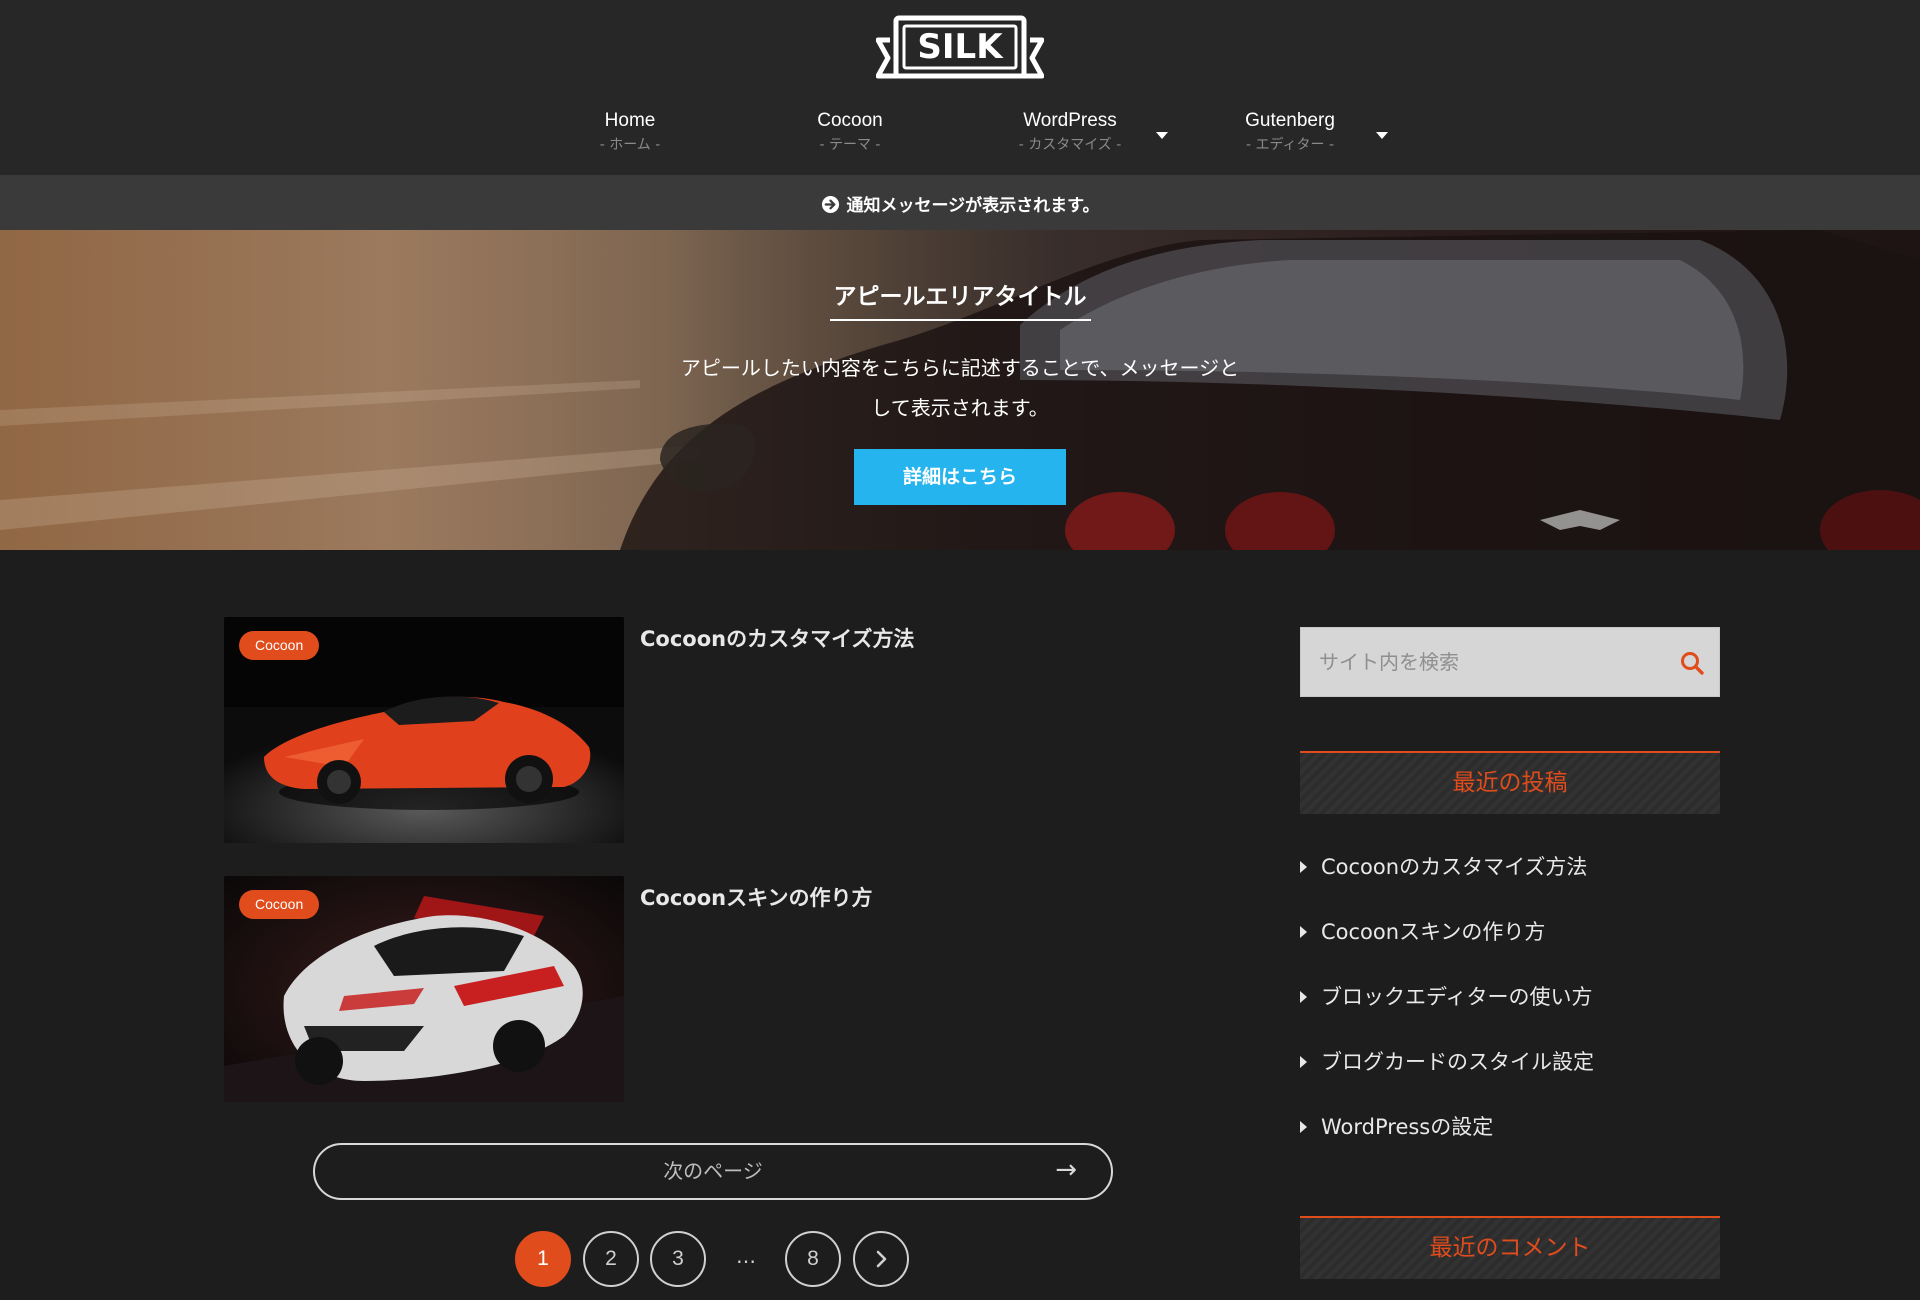 The image size is (1920, 1300). What do you see at coordinates (1066, 1170) in the screenshot?
I see `arrow-right-icon: →` at bounding box center [1066, 1170].